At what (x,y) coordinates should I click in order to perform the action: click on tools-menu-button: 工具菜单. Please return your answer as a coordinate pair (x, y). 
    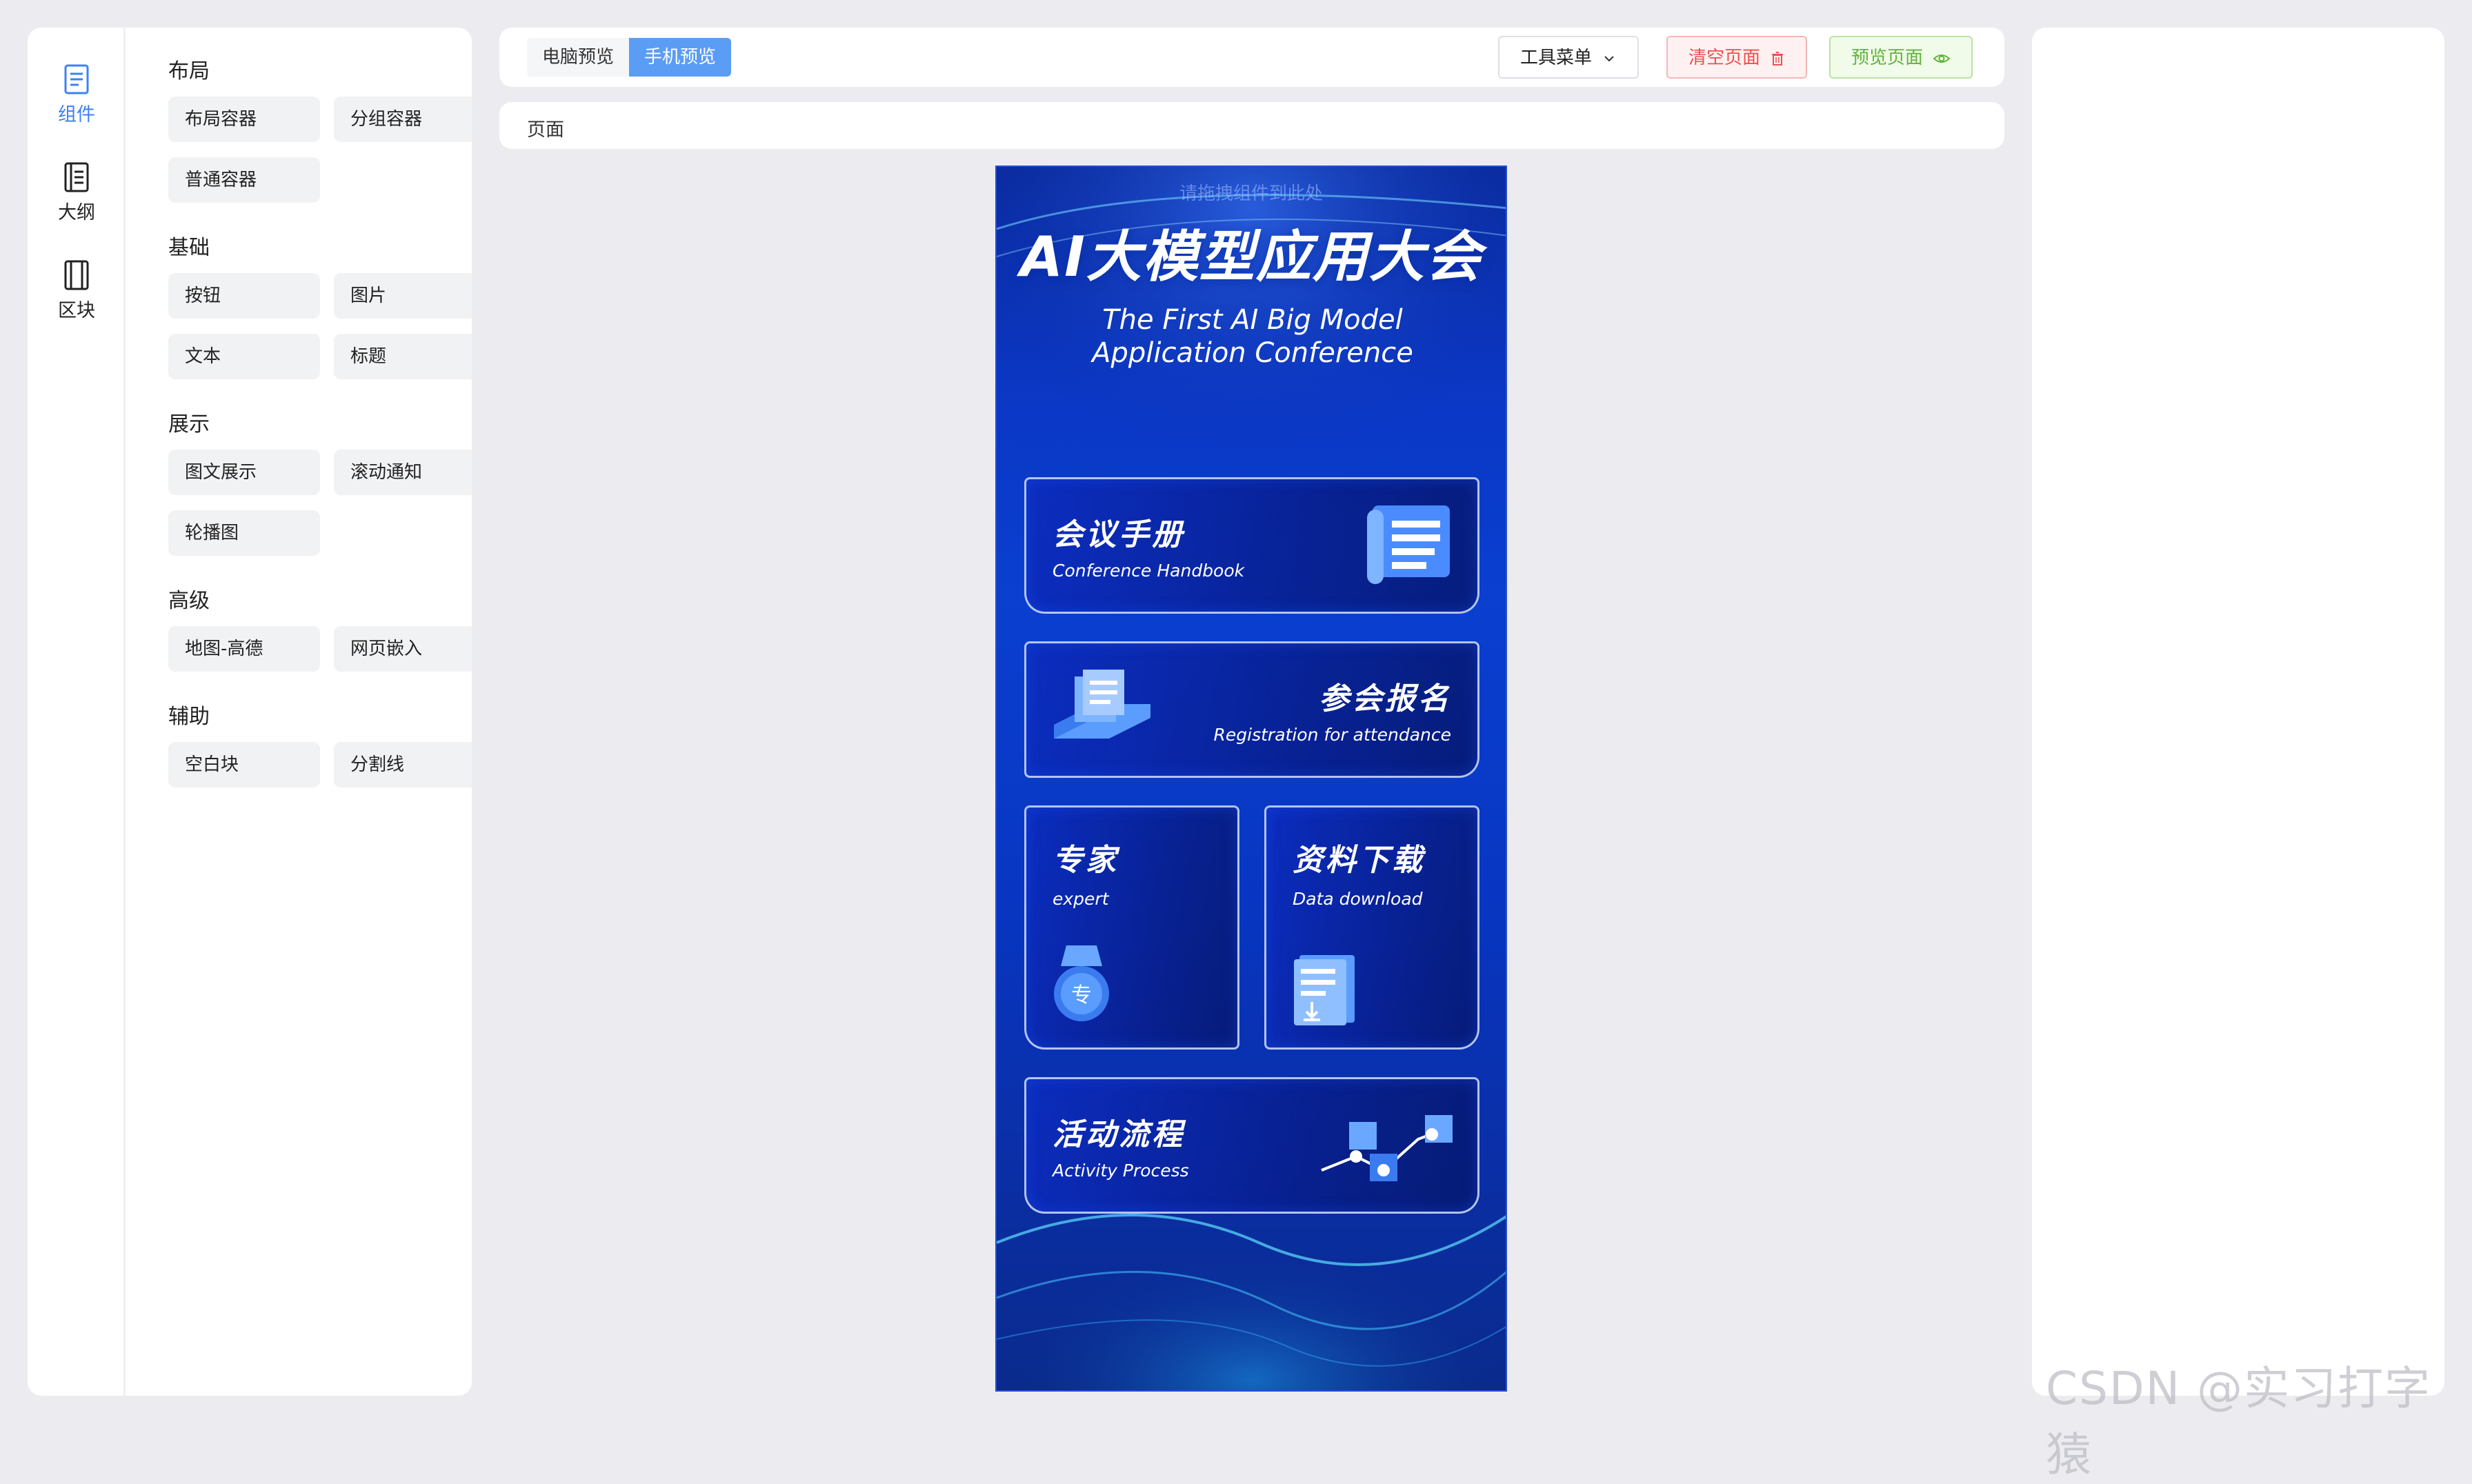
    Looking at the image, I should click on (1569, 58).